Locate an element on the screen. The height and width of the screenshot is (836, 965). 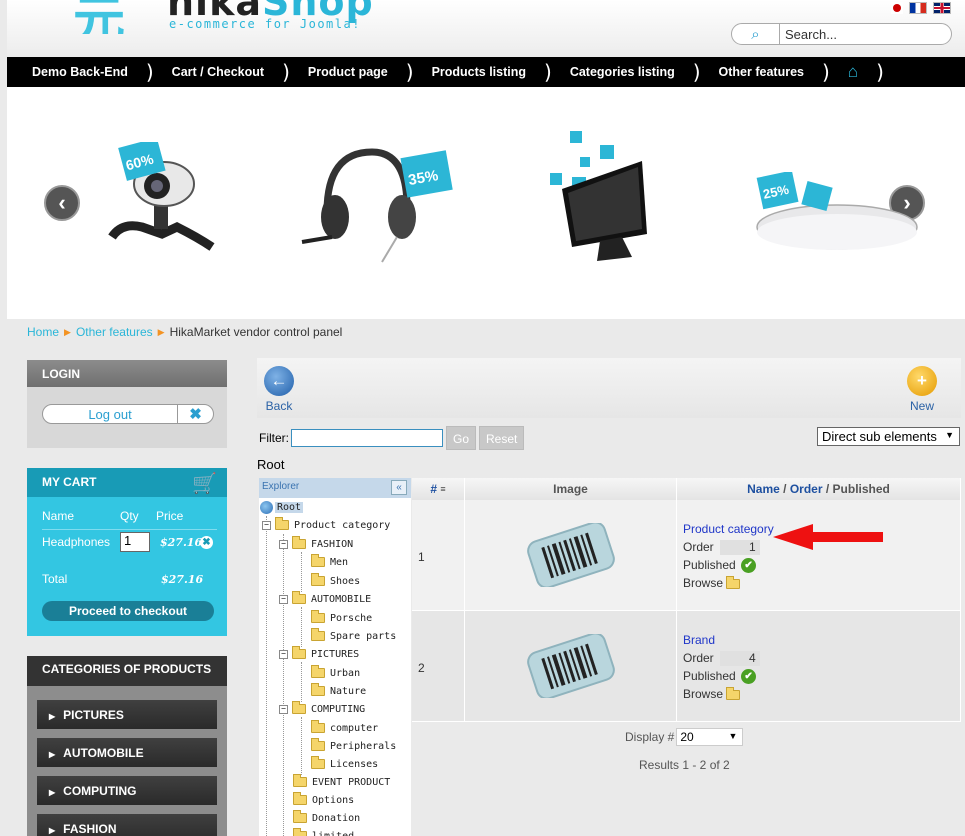
category-name-link: Brand is located at coordinates (699, 640).